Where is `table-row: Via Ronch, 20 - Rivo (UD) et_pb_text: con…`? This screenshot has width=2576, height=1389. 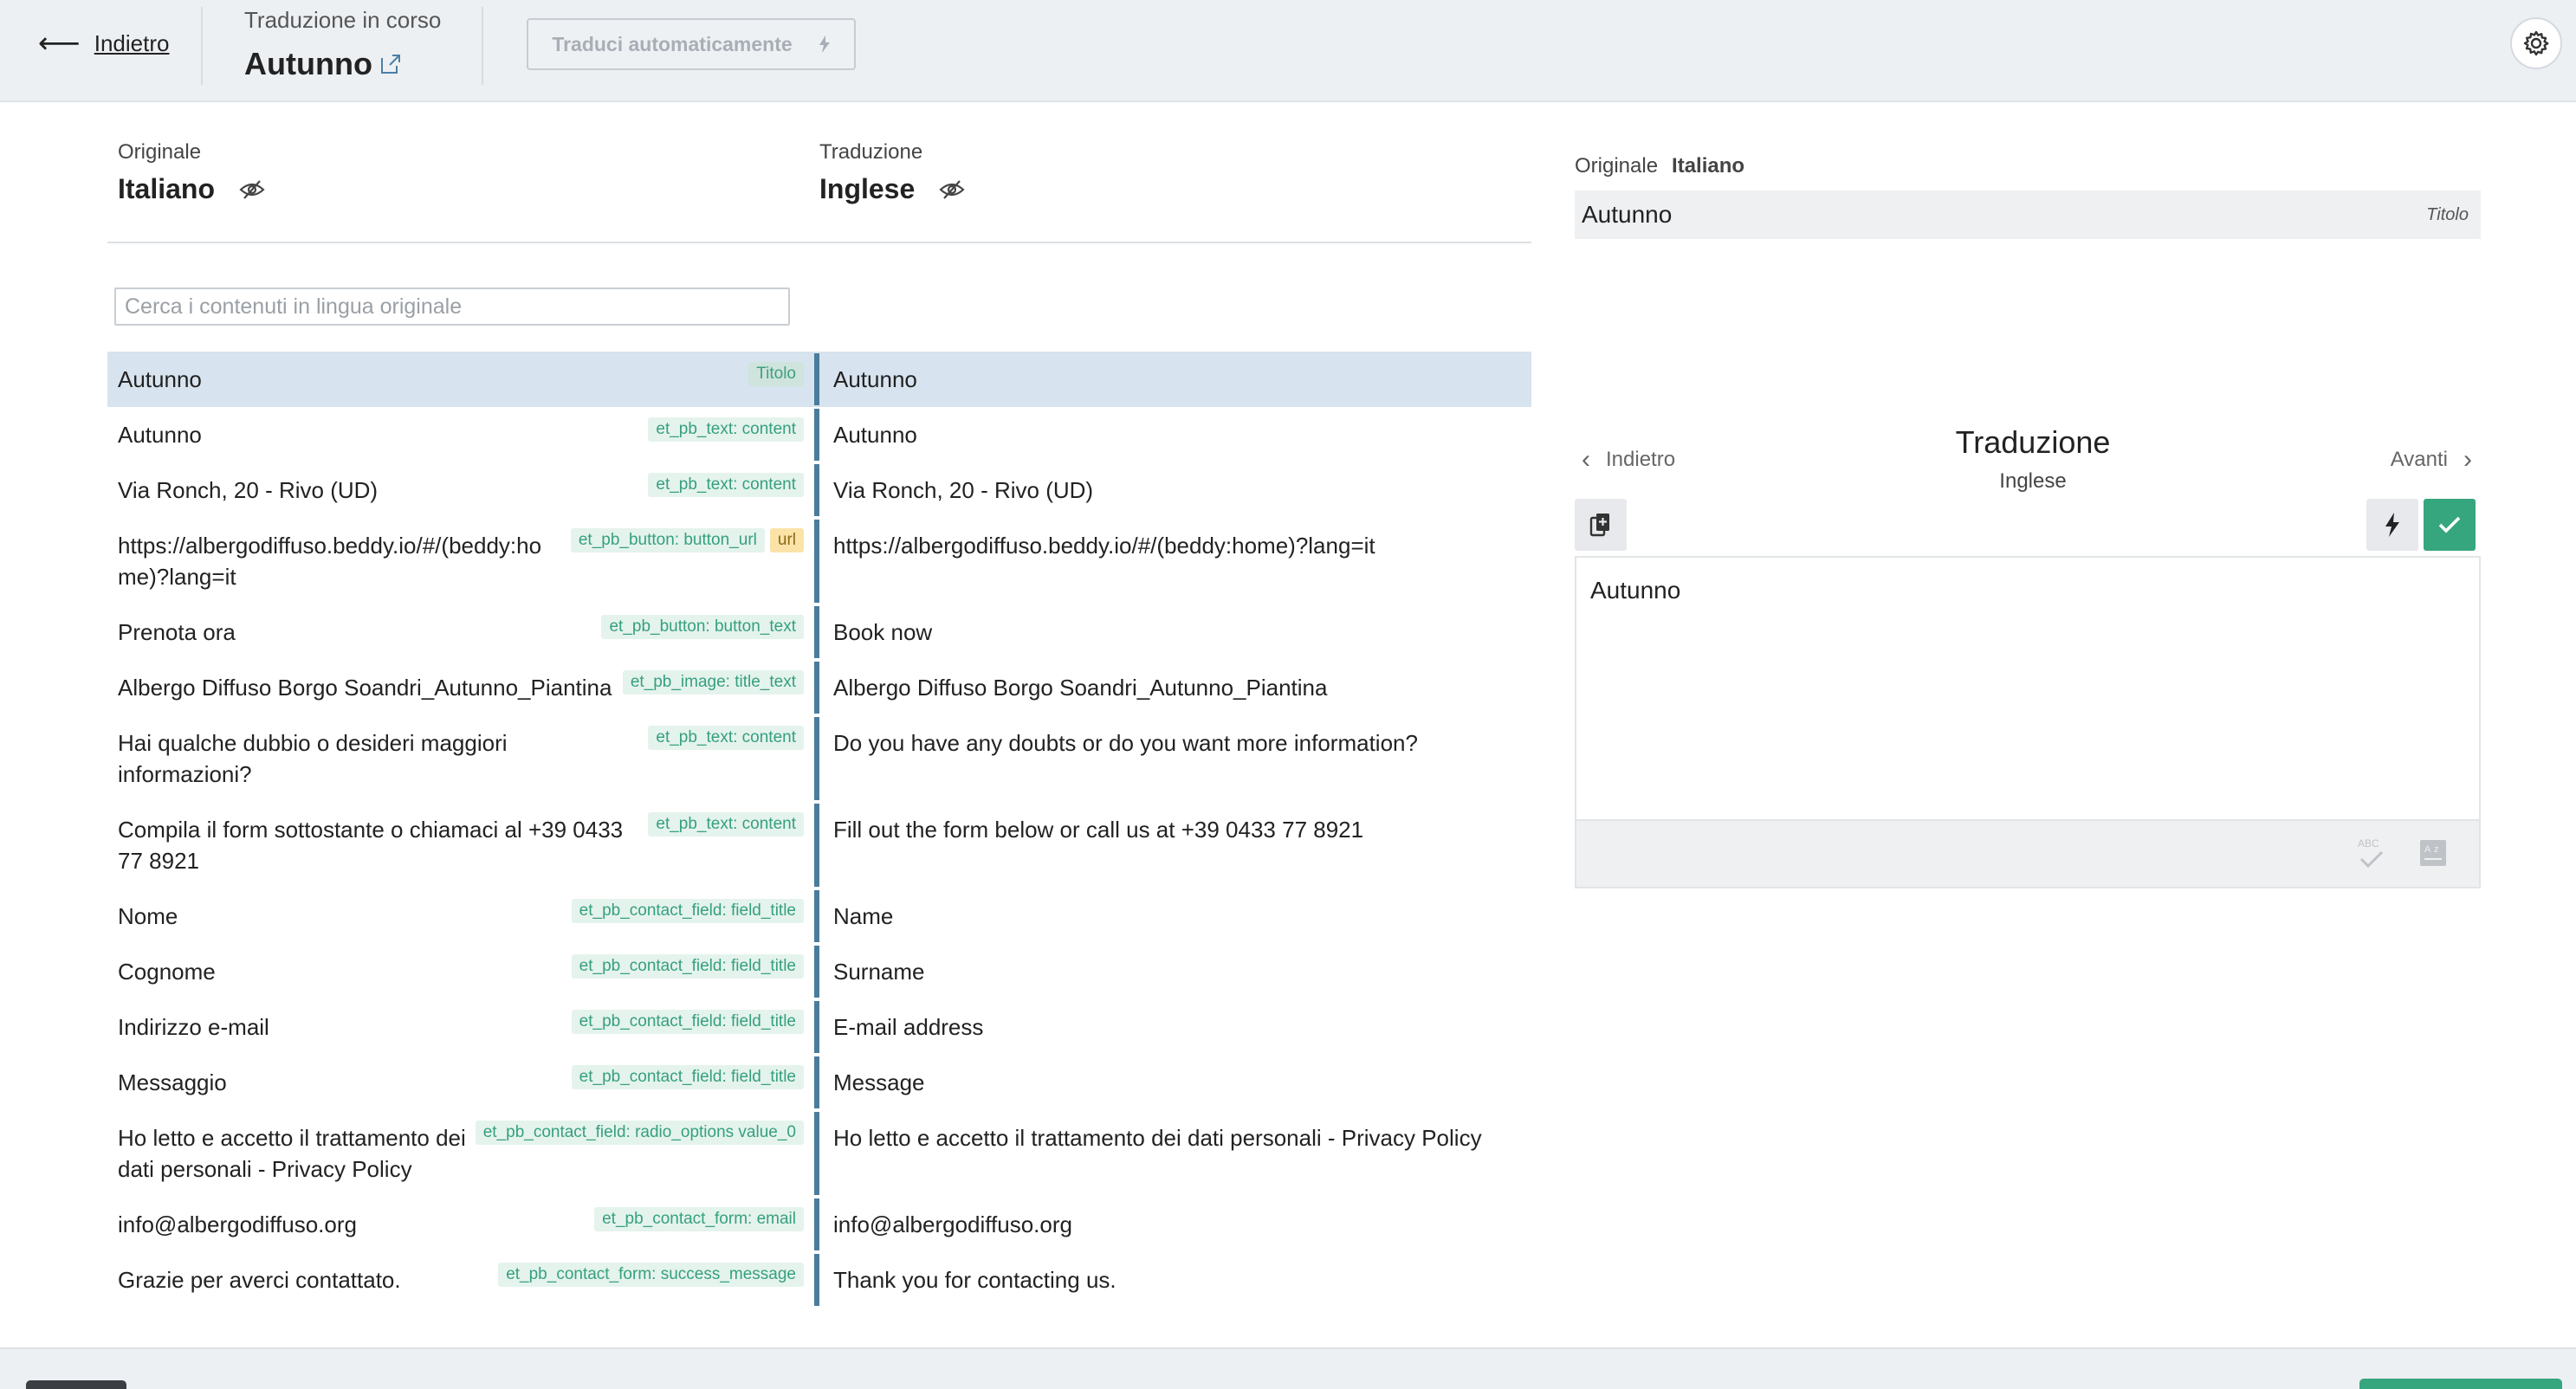
table-row: Via Ronch, 20 - Rivo (UD) et_pb_text: con… is located at coordinates (819, 490).